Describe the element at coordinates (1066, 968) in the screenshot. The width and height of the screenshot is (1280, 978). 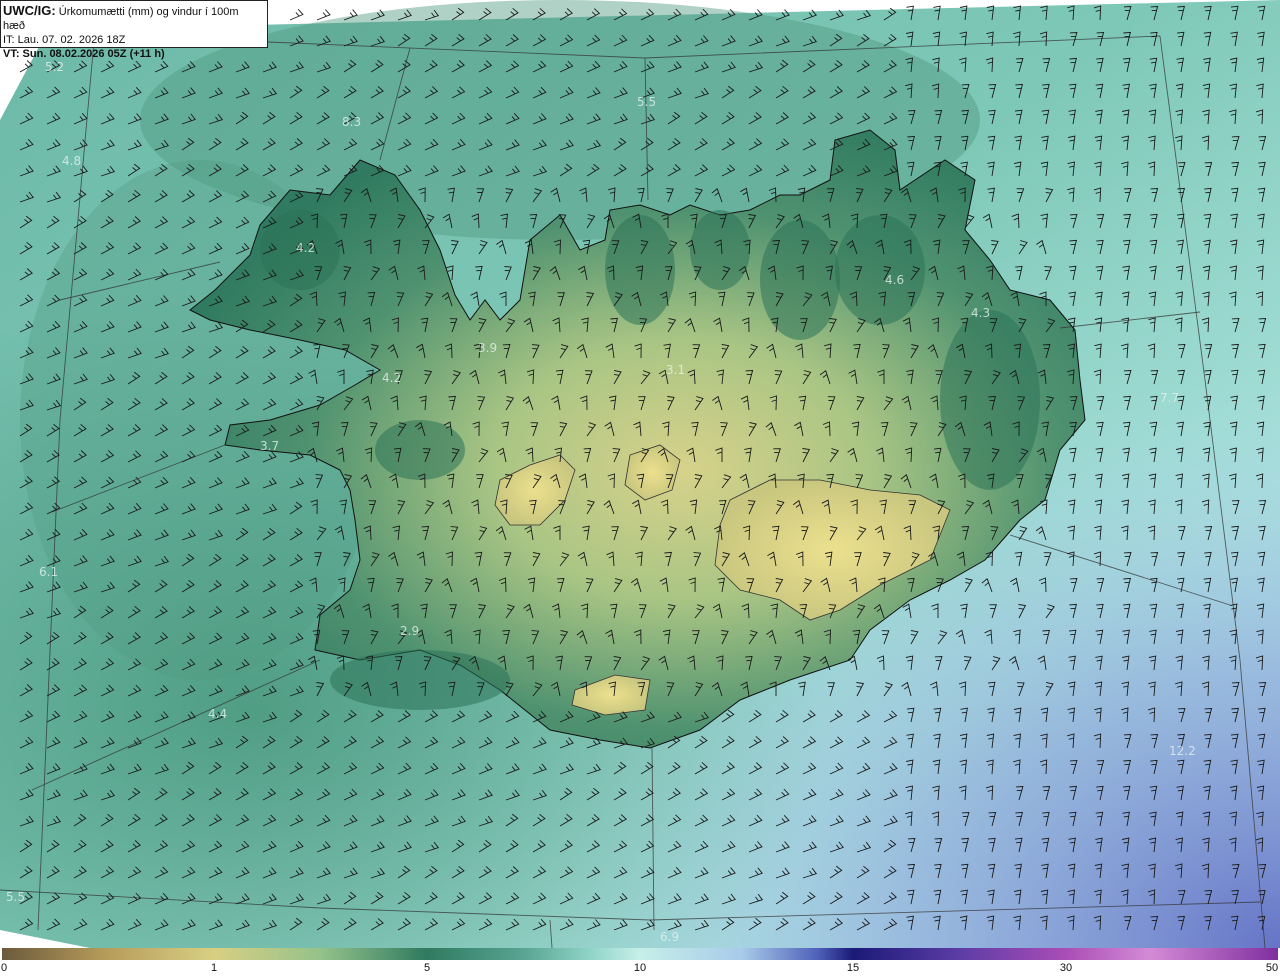
I see `colorbar-tick: 30` at that location.